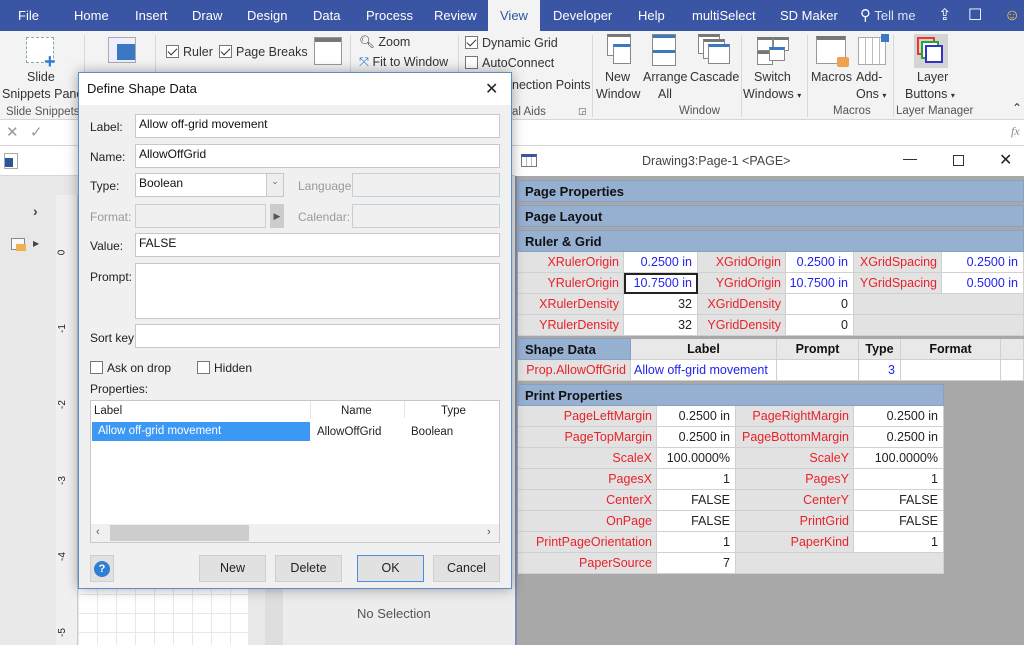 Image resolution: width=1024 pixels, height=645 pixels. Describe the element at coordinates (453, 411) in the screenshot. I see `list-header-type: Type` at that location.